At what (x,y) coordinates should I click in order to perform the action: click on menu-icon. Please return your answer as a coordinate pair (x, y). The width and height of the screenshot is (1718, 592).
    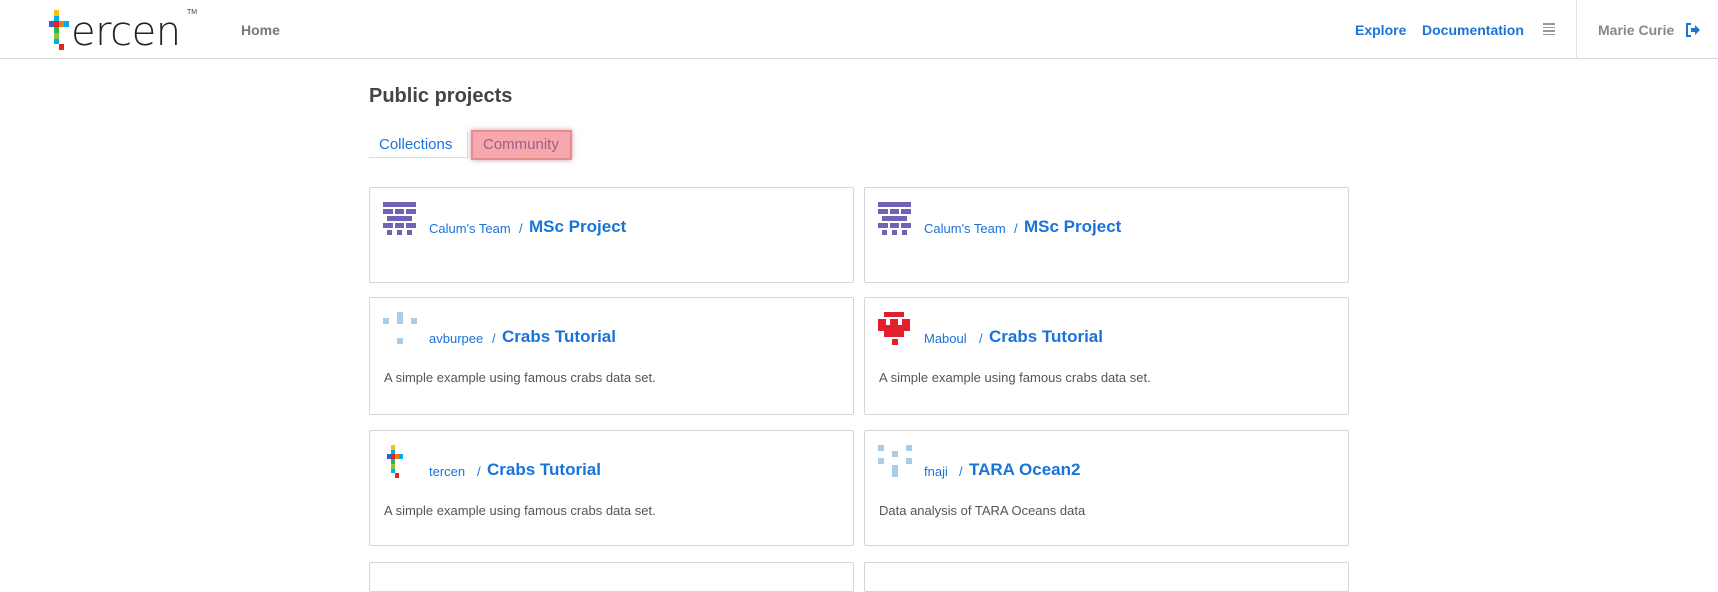
    Looking at the image, I should click on (1549, 29).